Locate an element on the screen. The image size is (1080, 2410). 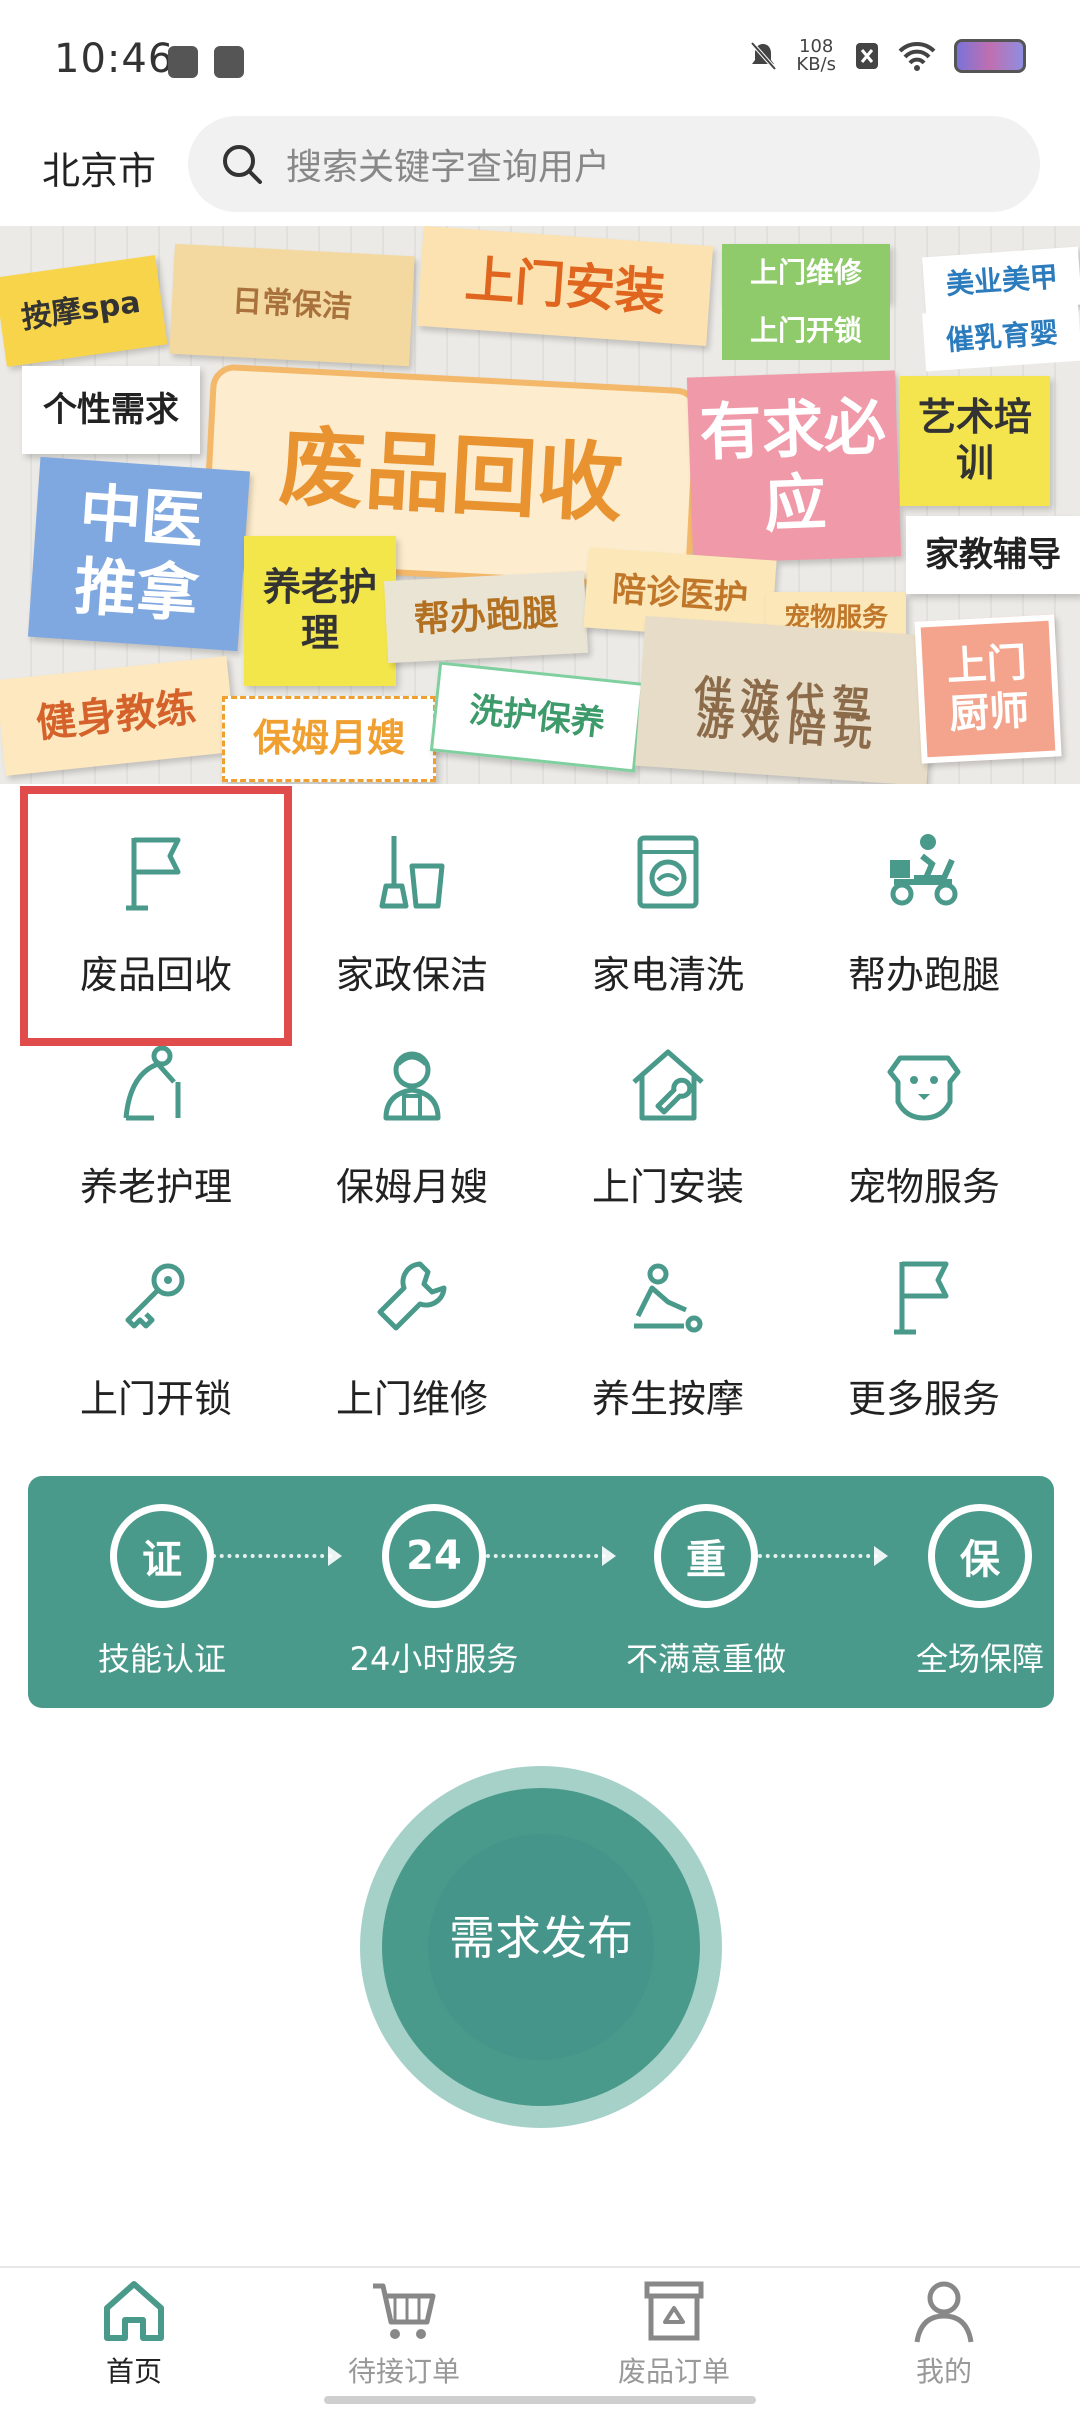
house-wrench-icon is located at coordinates (668, 1085).